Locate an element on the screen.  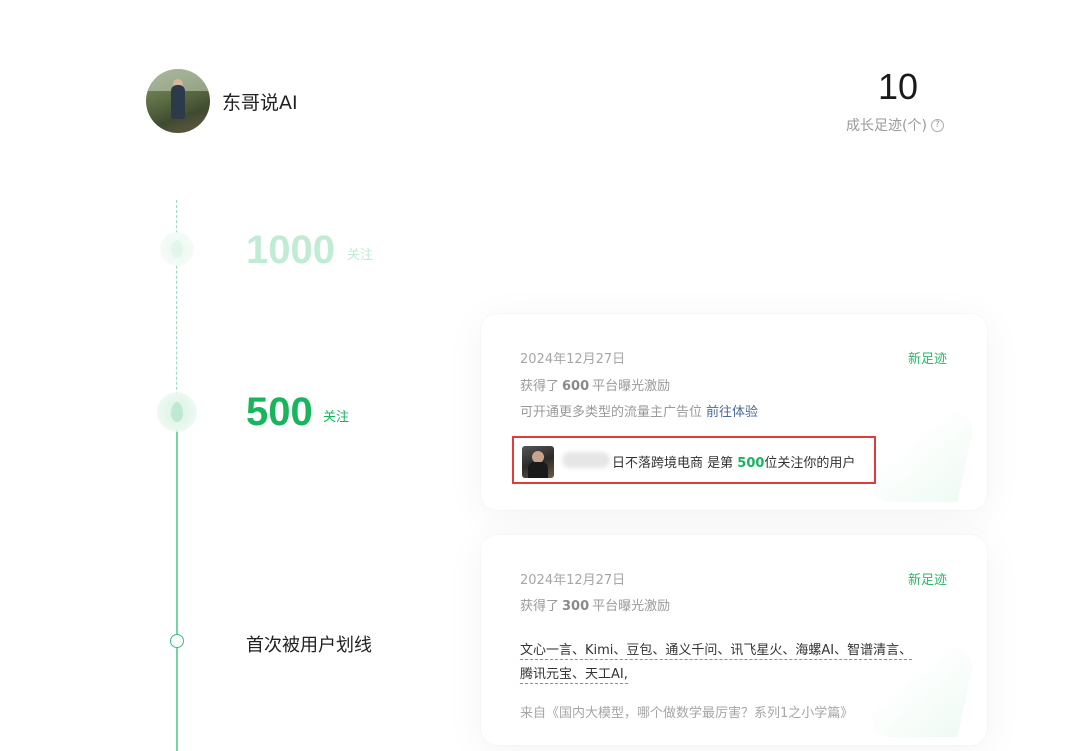
milestone-500-unit: 关注 is located at coordinates (336, 417).